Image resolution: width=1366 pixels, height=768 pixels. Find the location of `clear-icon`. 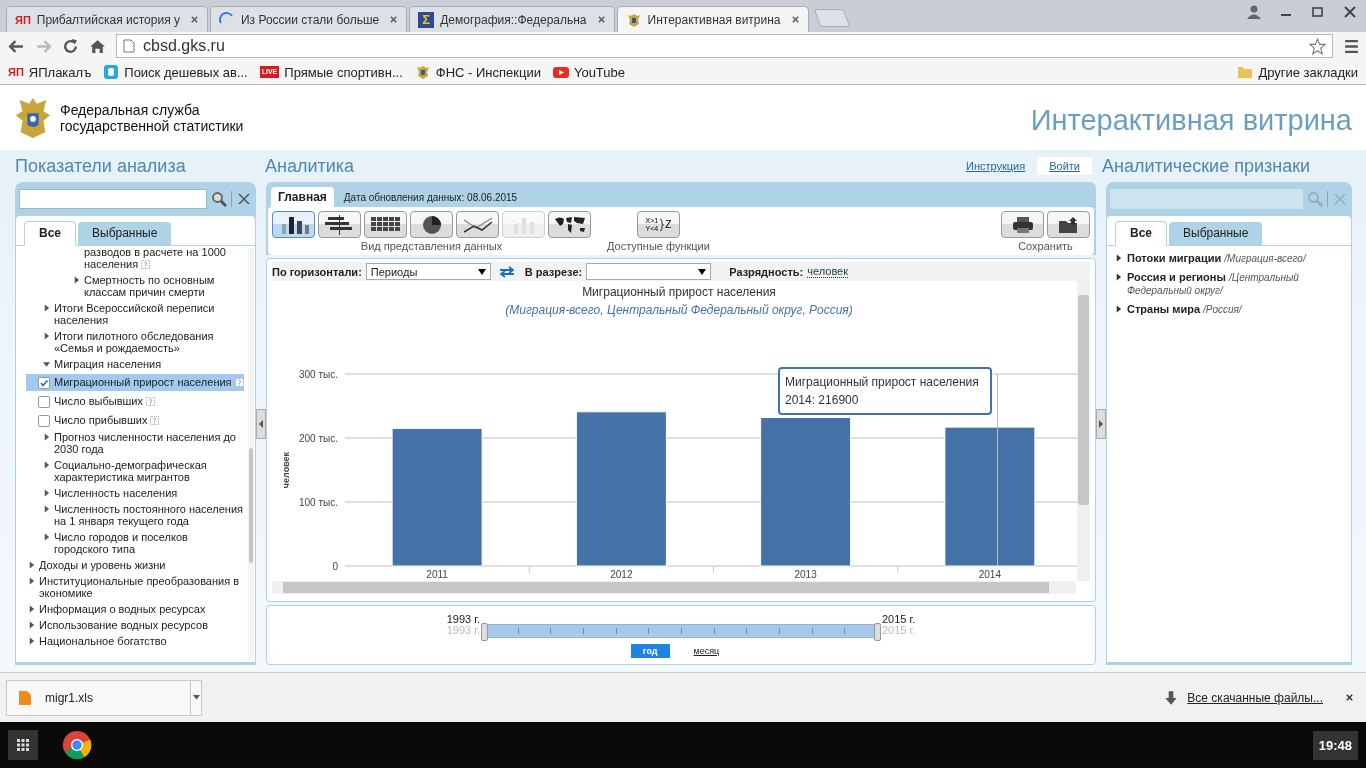

clear-icon is located at coordinates (241, 199).